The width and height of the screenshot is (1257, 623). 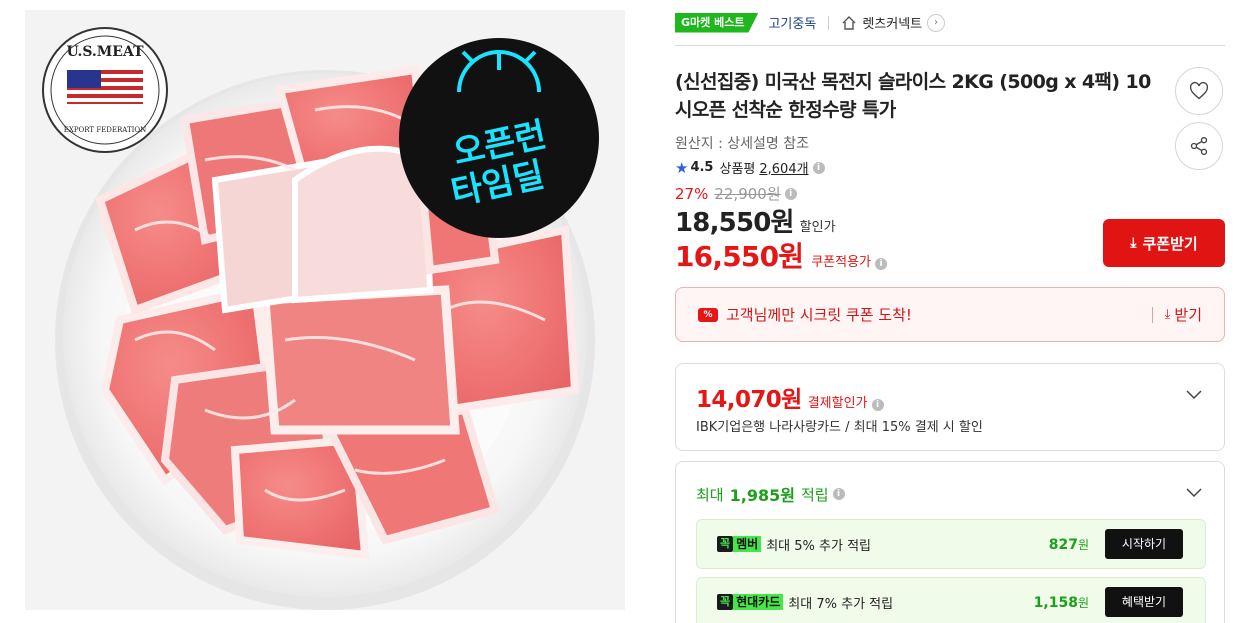 I want to click on review-count: 2,604개, so click(x=783, y=167).